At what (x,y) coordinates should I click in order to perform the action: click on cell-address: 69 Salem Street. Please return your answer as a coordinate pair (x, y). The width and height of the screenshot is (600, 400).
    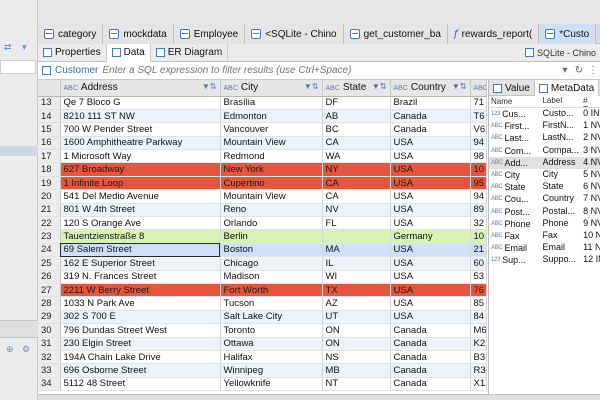
    Looking at the image, I should click on (140, 250).